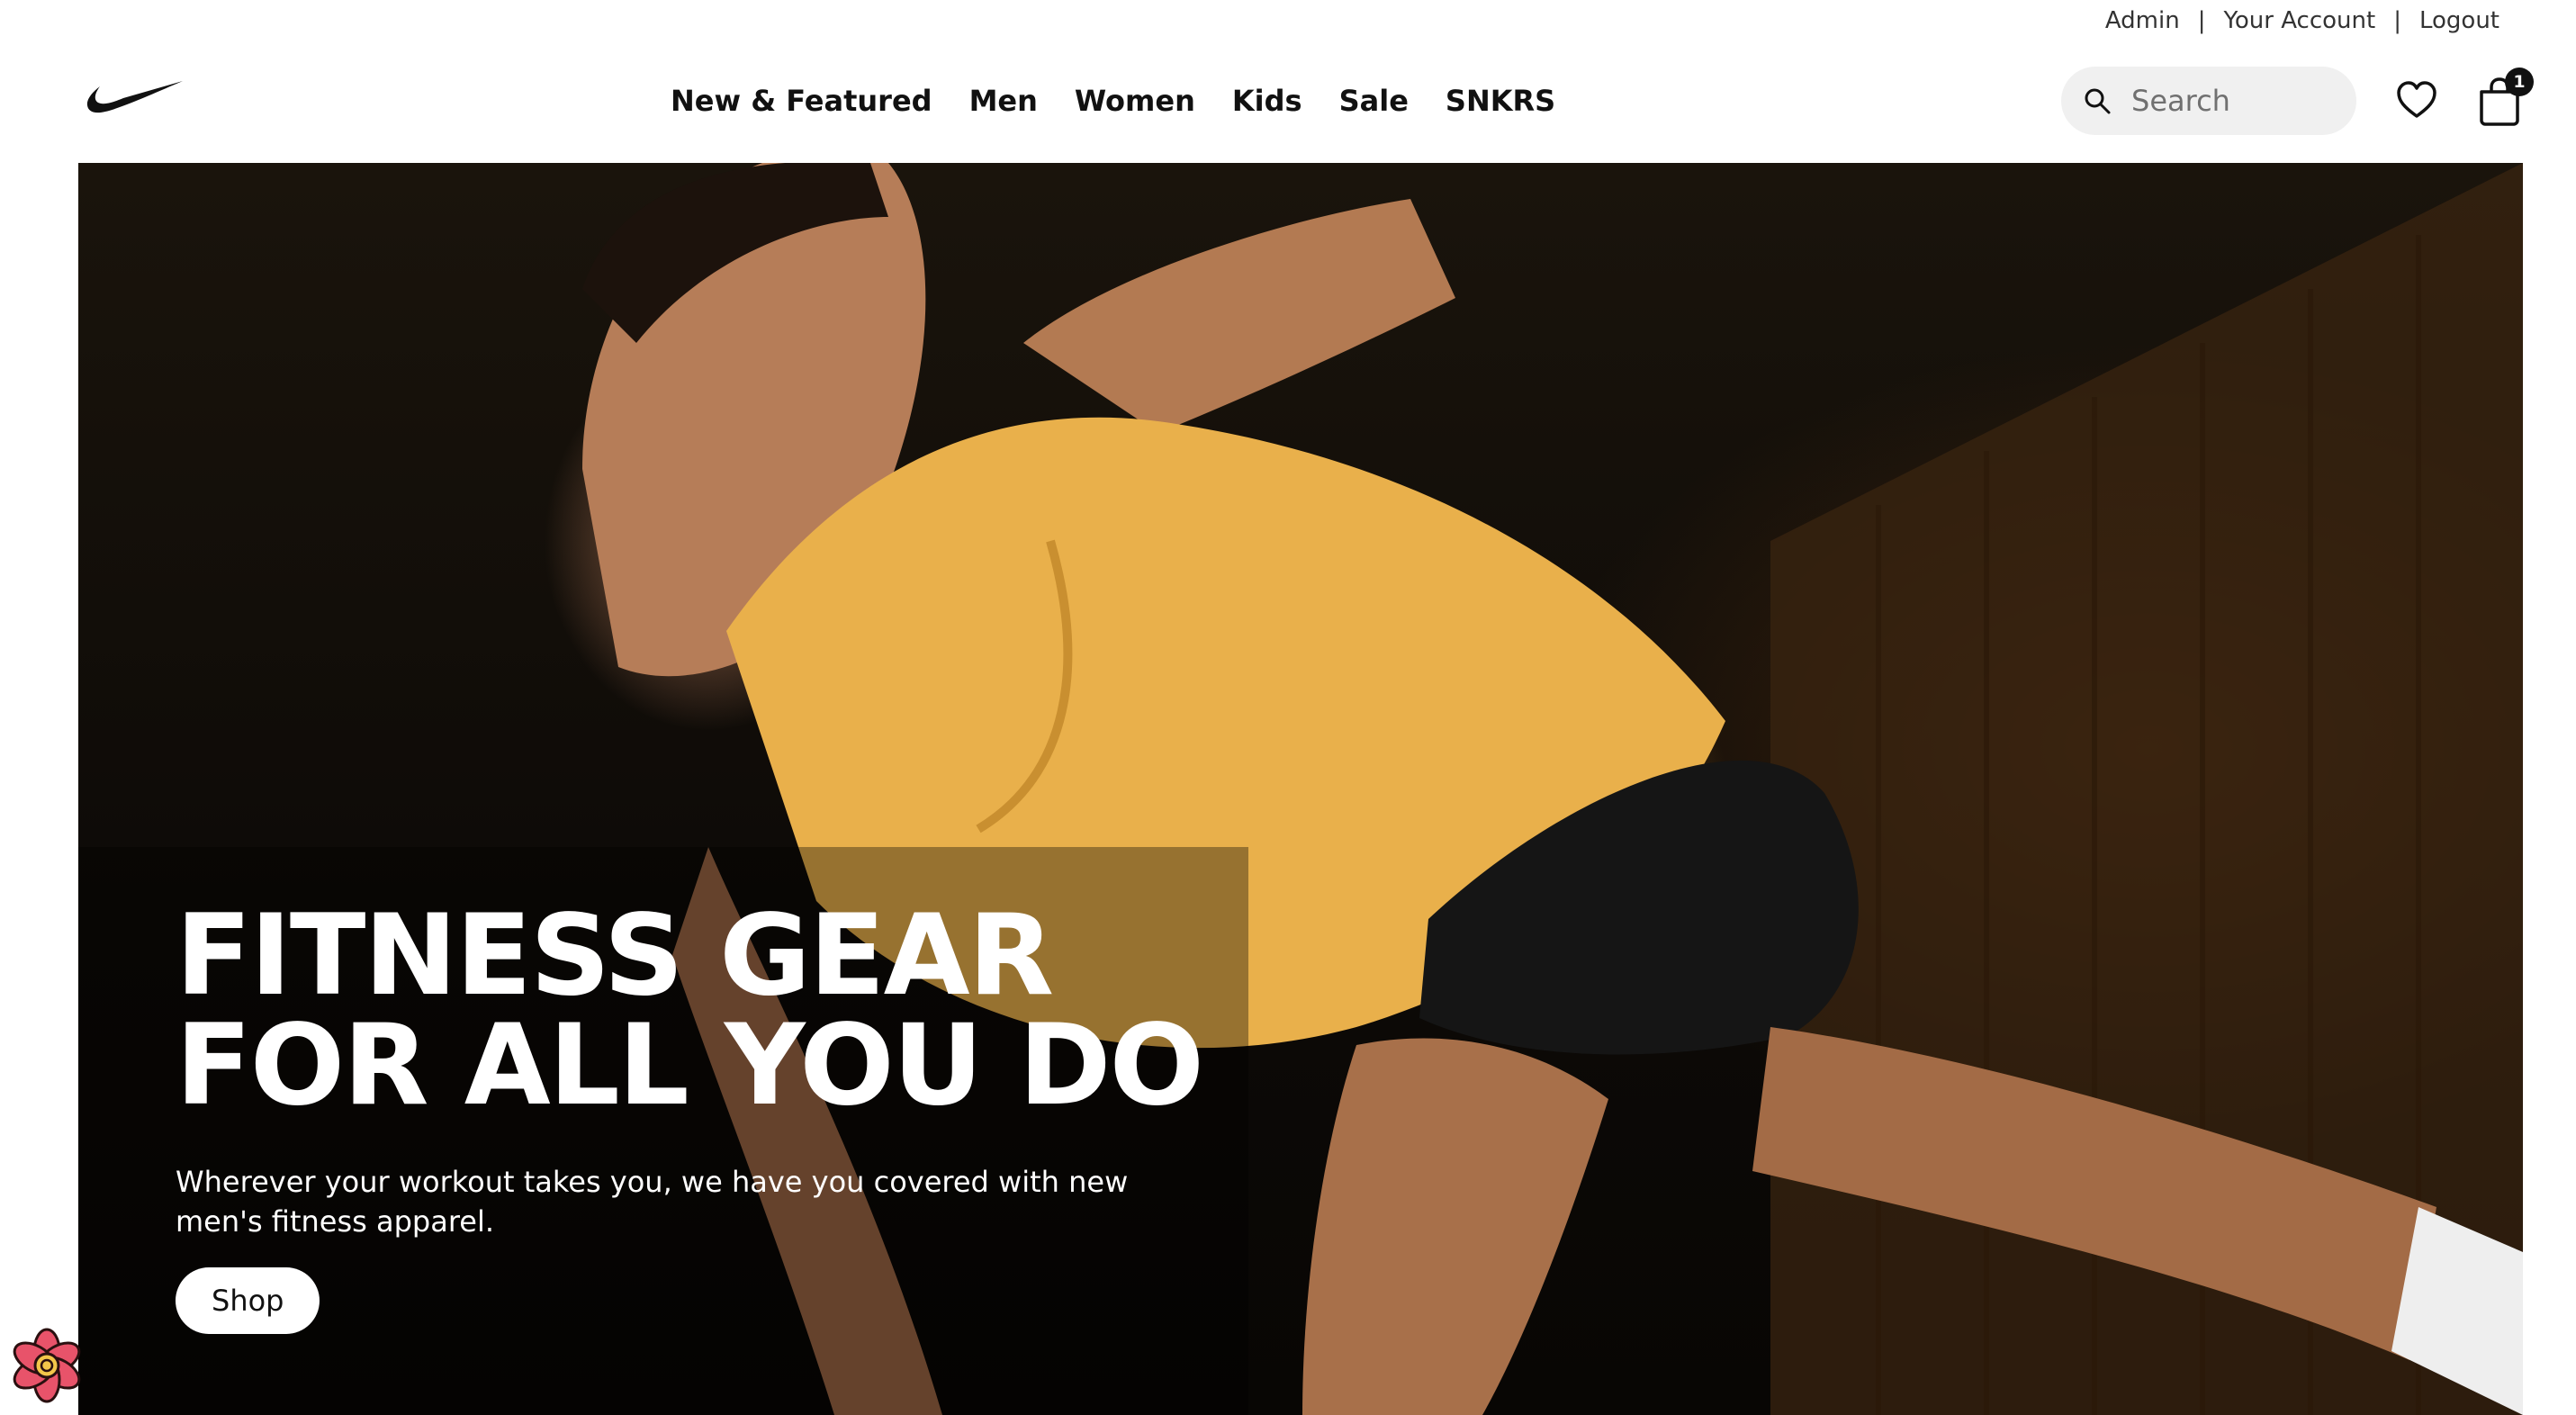 Image resolution: width=2576 pixels, height=1415 pixels. What do you see at coordinates (2234, 101) in the screenshot?
I see `search-input` at bounding box center [2234, 101].